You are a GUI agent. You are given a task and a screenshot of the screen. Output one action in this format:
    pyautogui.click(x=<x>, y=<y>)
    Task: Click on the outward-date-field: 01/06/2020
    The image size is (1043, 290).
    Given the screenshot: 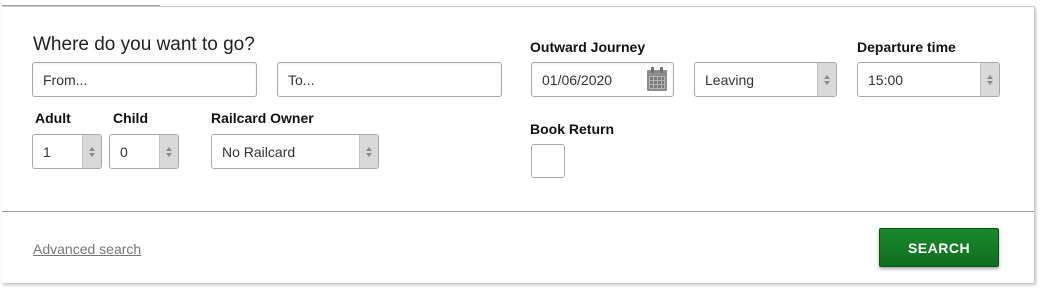 What is the action you would take?
    pyautogui.click(x=602, y=79)
    